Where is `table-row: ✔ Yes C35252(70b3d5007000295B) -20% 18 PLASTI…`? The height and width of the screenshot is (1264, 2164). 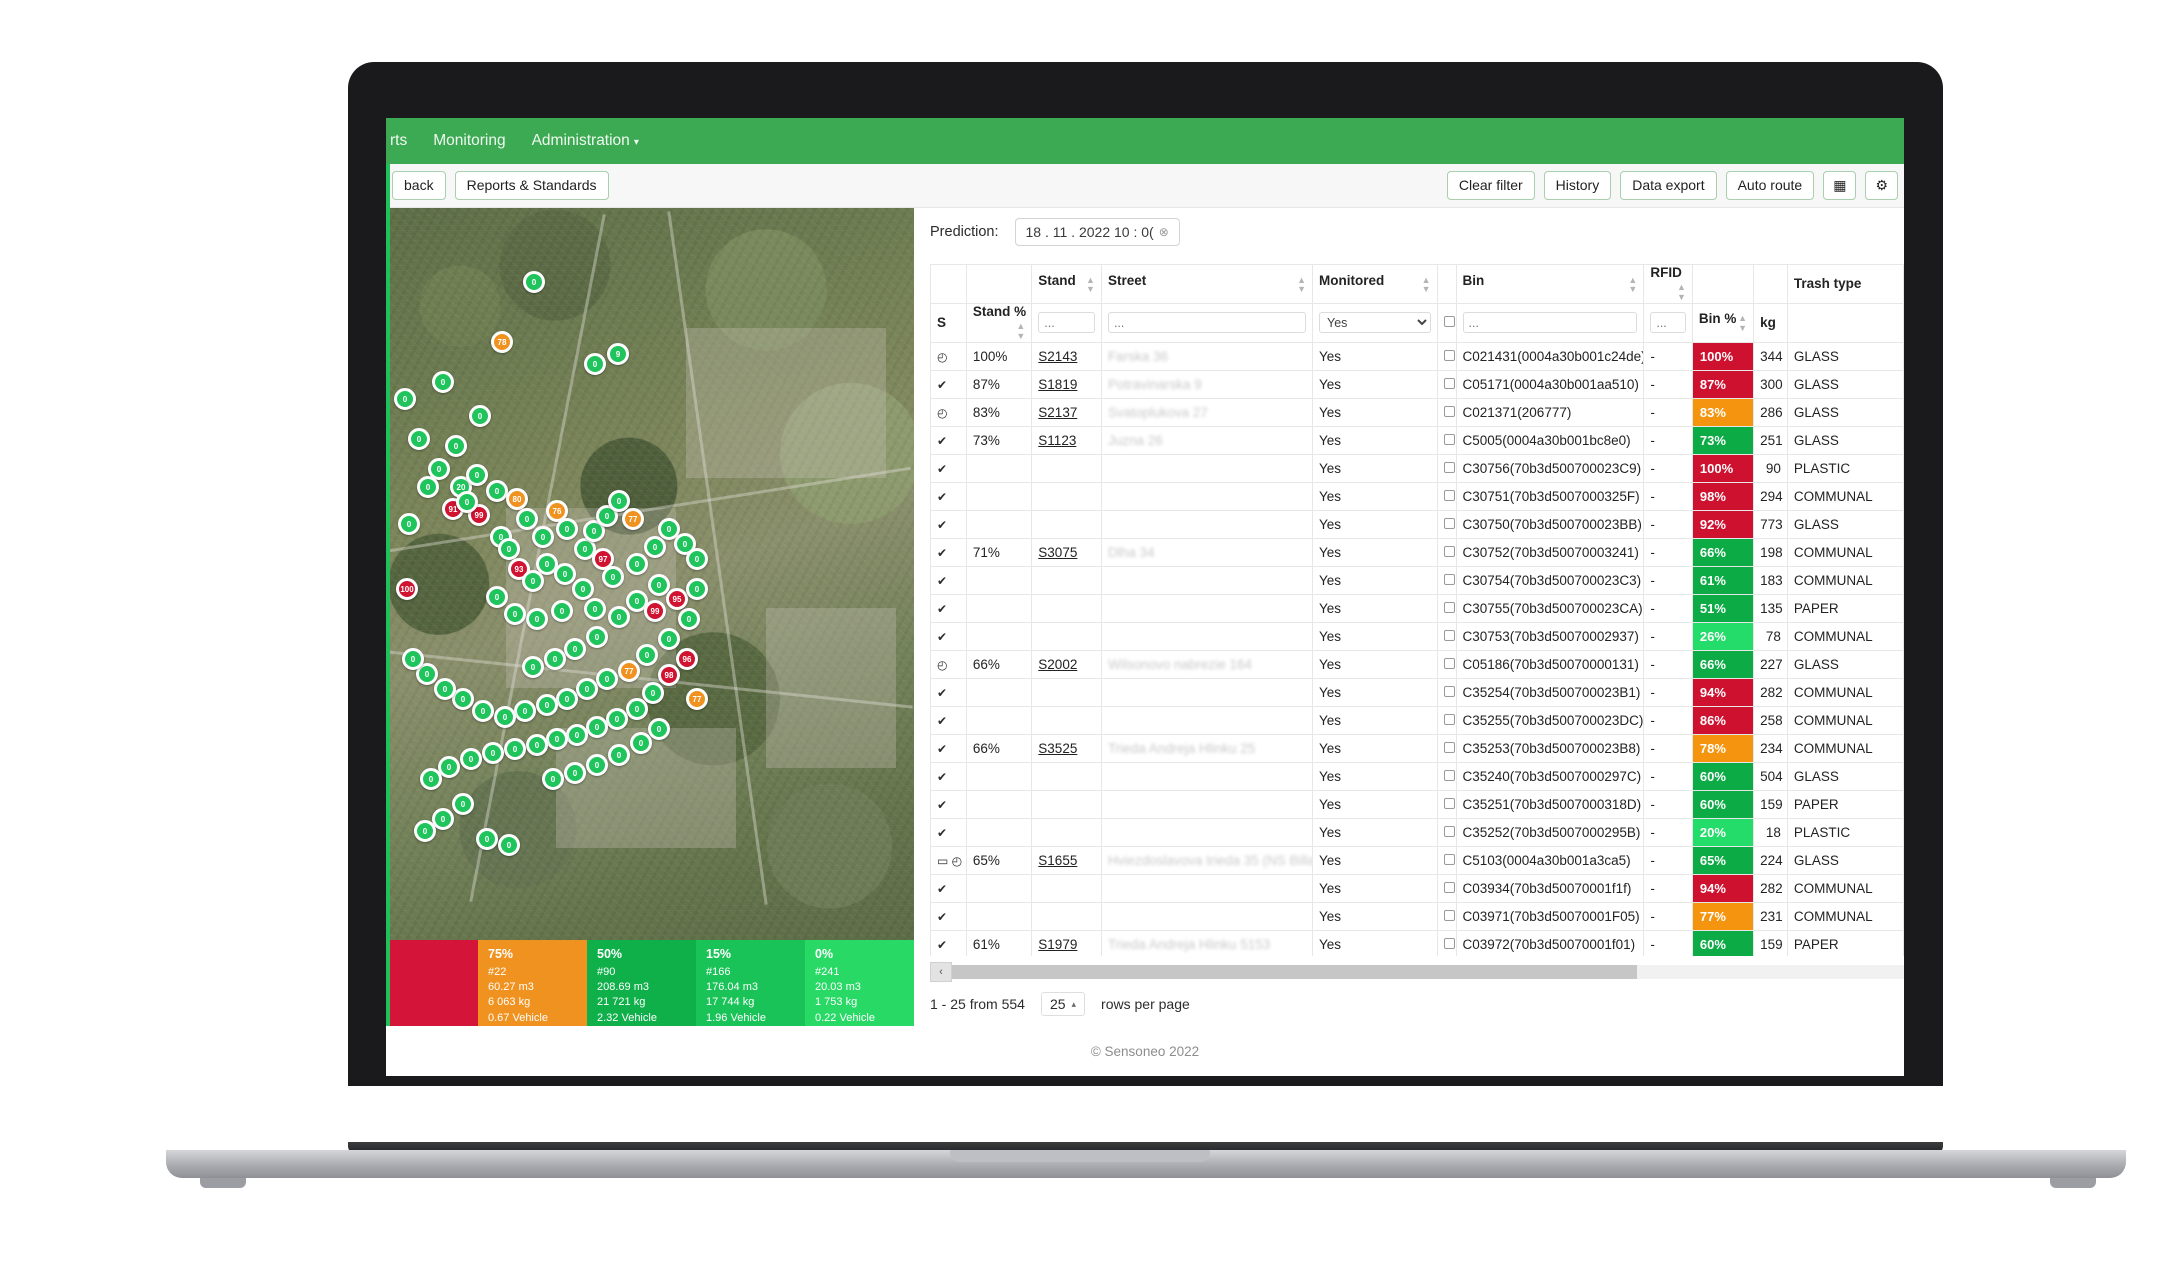 table-row: ✔ Yes C35252(70b3d5007000295B) -20% 18 PLASTI… is located at coordinates (1417, 832).